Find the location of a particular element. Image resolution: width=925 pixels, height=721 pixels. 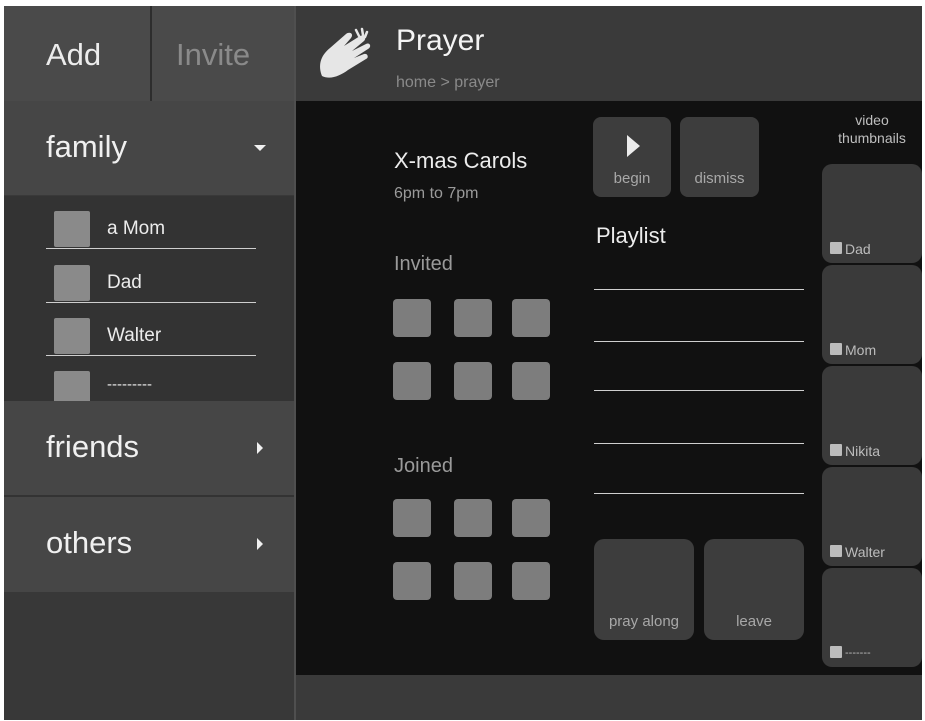

leave-button: leave is located at coordinates (754, 589).